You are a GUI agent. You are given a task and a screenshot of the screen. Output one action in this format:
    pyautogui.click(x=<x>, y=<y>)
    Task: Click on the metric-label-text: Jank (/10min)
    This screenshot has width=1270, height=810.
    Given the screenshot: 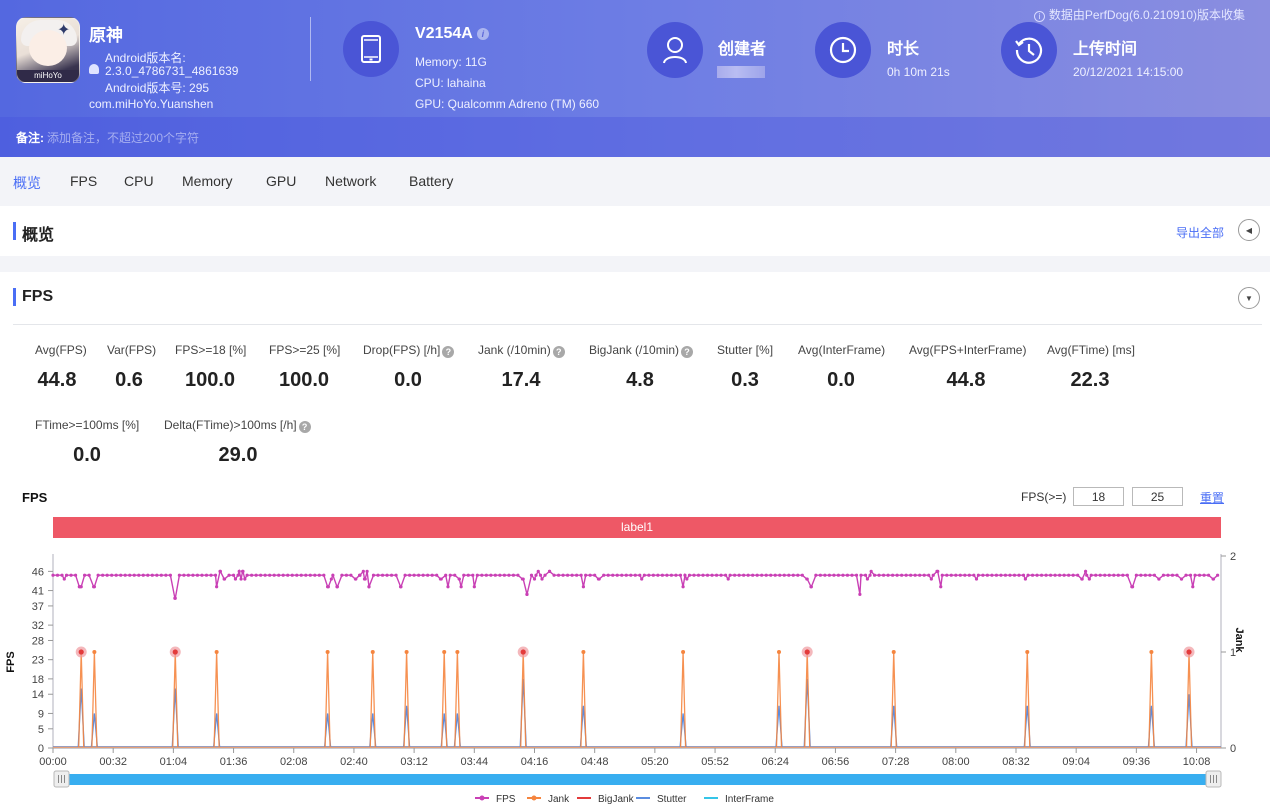 What is the action you would take?
    pyautogui.click(x=514, y=350)
    